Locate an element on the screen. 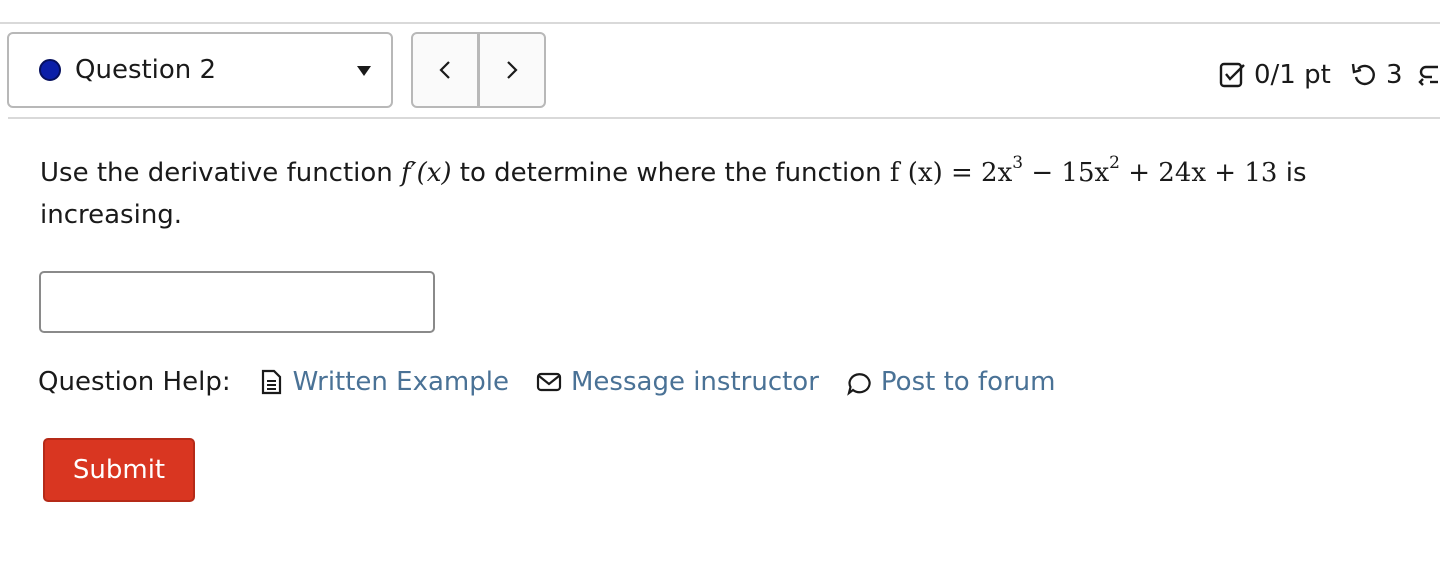 The width and height of the screenshot is (1440, 568). status-dot-icon is located at coordinates (50, 70).